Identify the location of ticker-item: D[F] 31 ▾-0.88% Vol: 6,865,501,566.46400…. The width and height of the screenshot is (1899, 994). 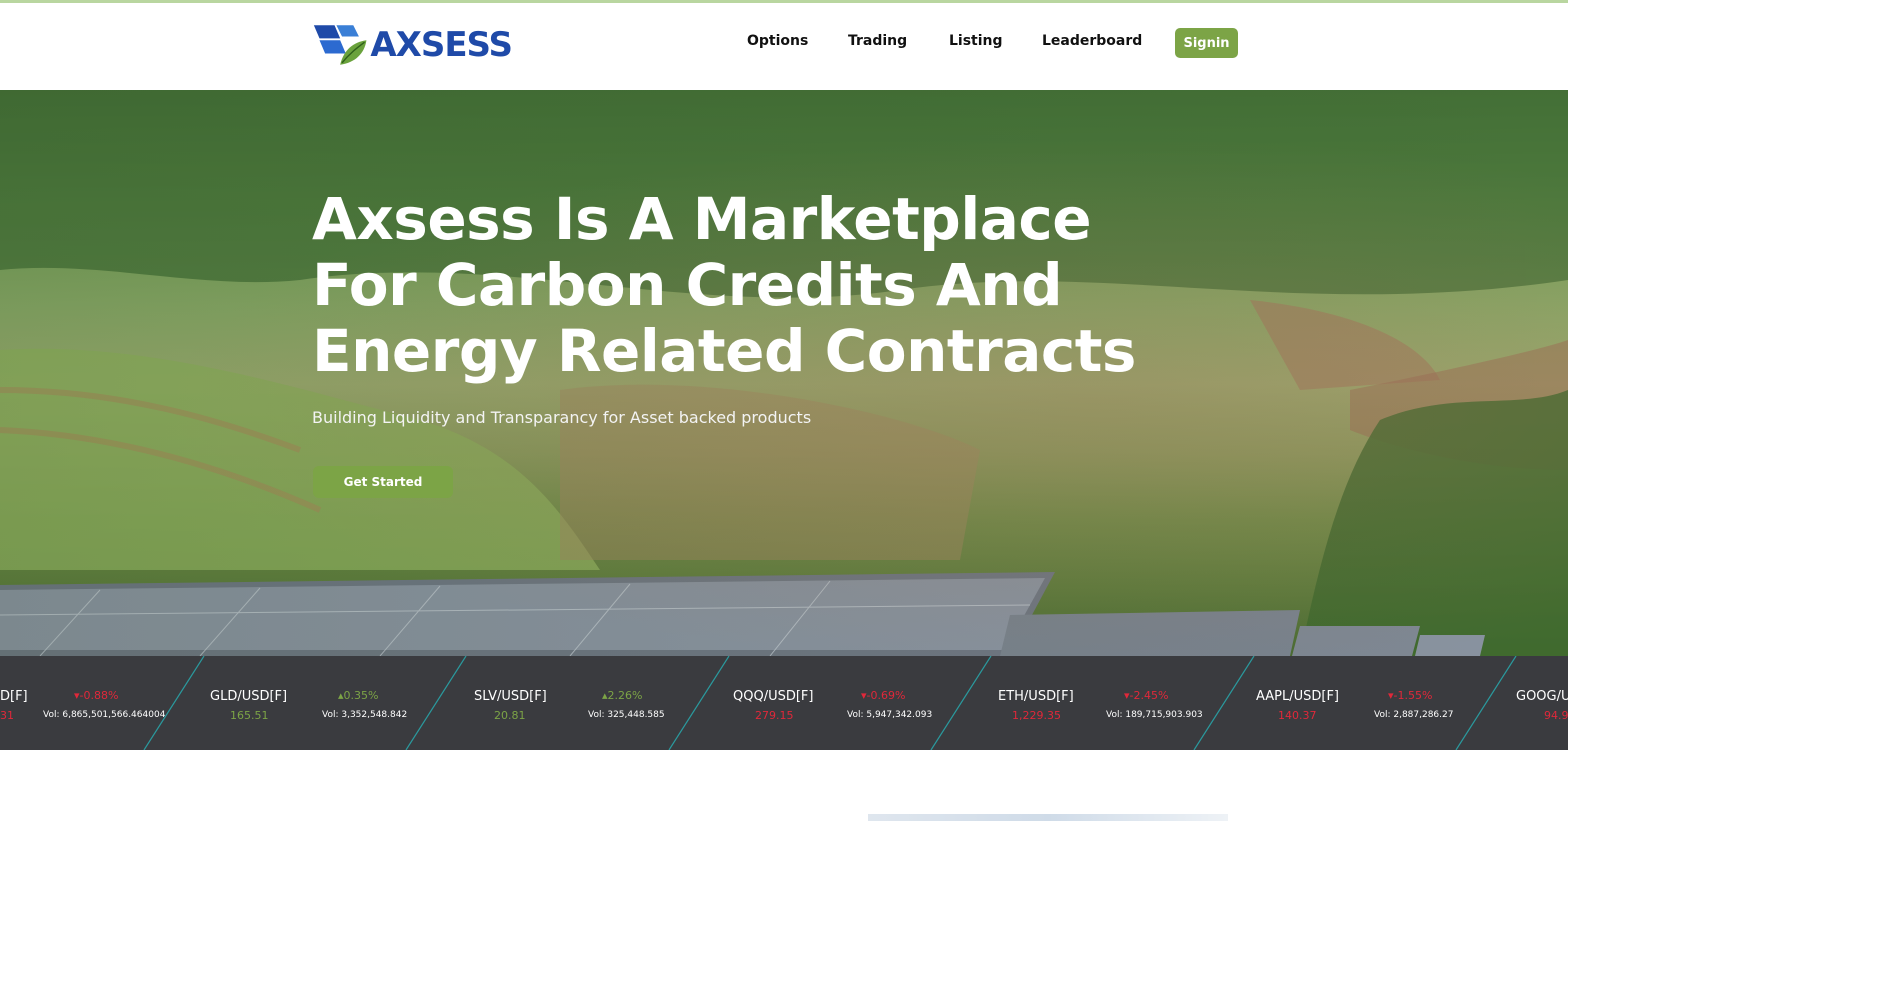
(104, 703).